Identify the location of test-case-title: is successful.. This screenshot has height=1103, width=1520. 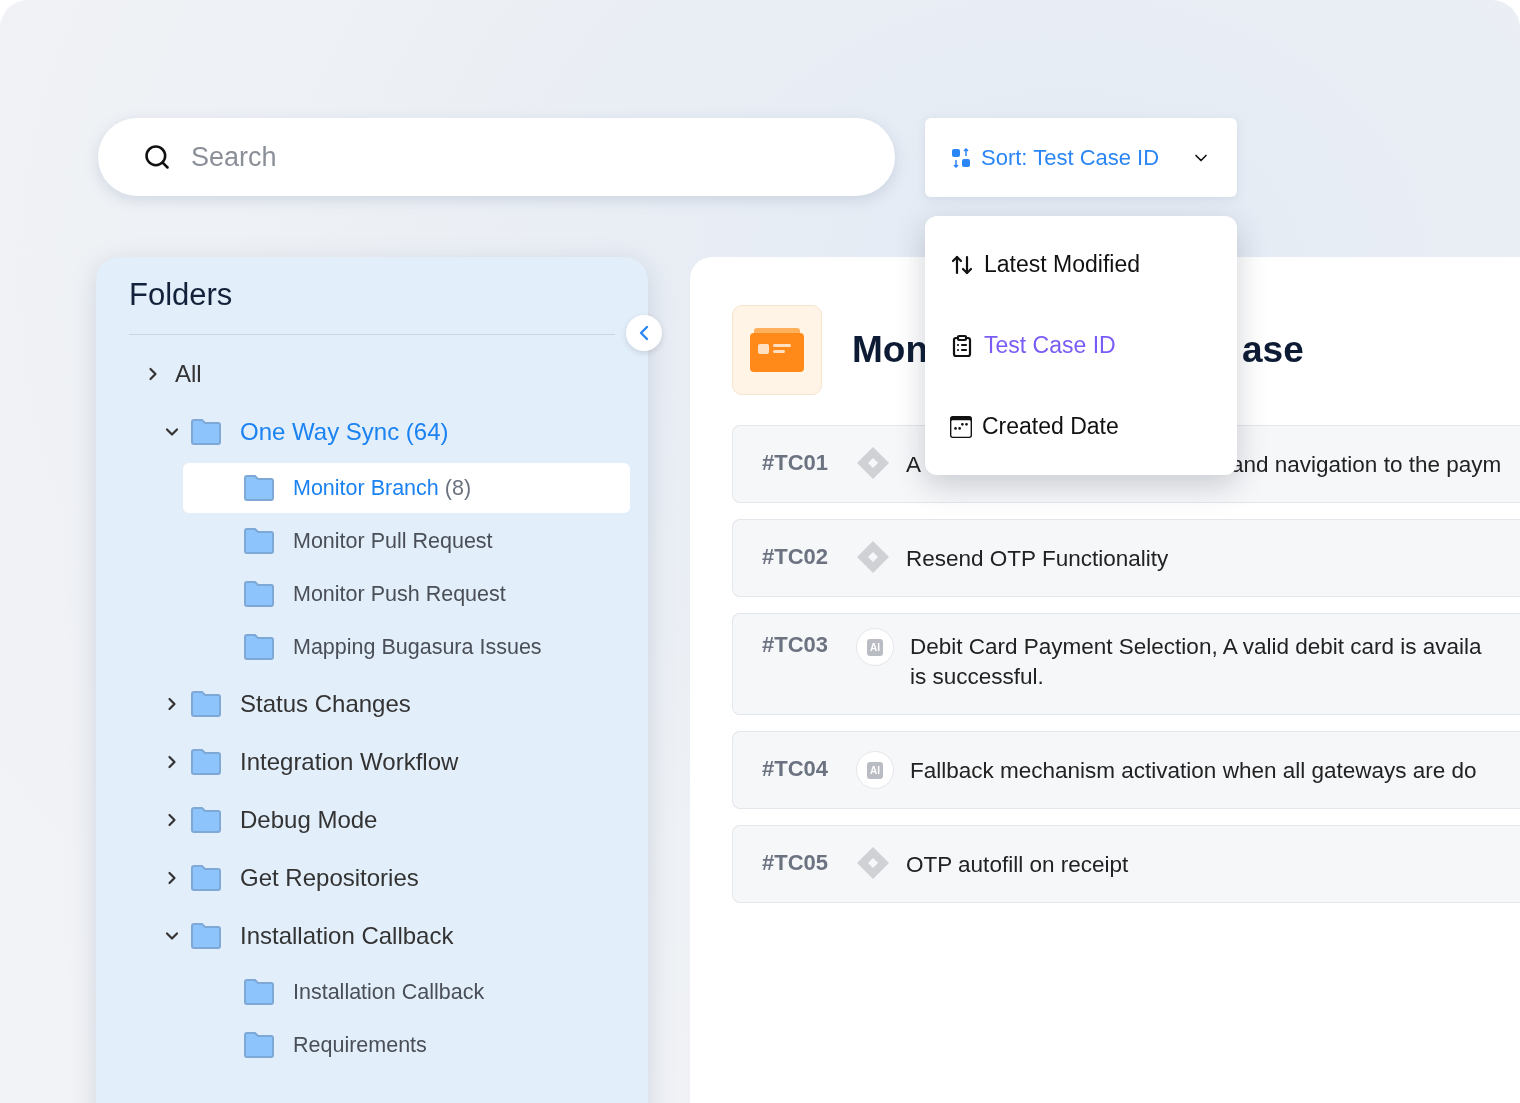
(977, 677).